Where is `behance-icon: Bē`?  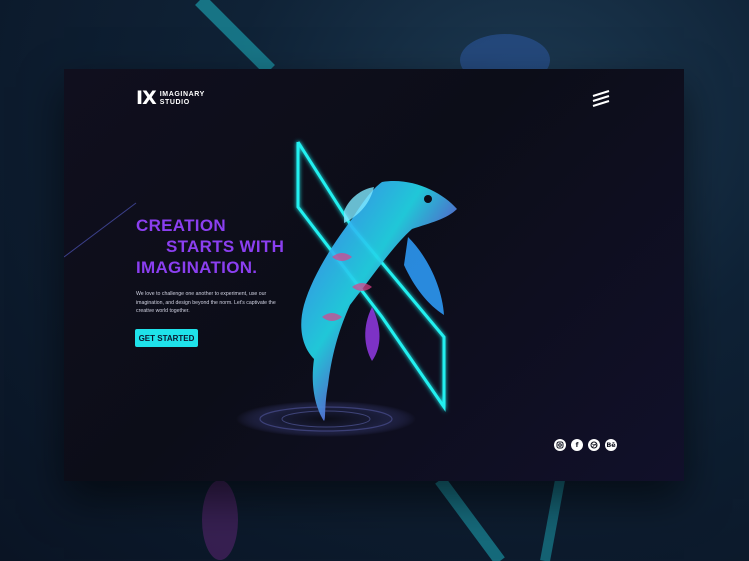
behance-icon: Bē is located at coordinates (611, 445).